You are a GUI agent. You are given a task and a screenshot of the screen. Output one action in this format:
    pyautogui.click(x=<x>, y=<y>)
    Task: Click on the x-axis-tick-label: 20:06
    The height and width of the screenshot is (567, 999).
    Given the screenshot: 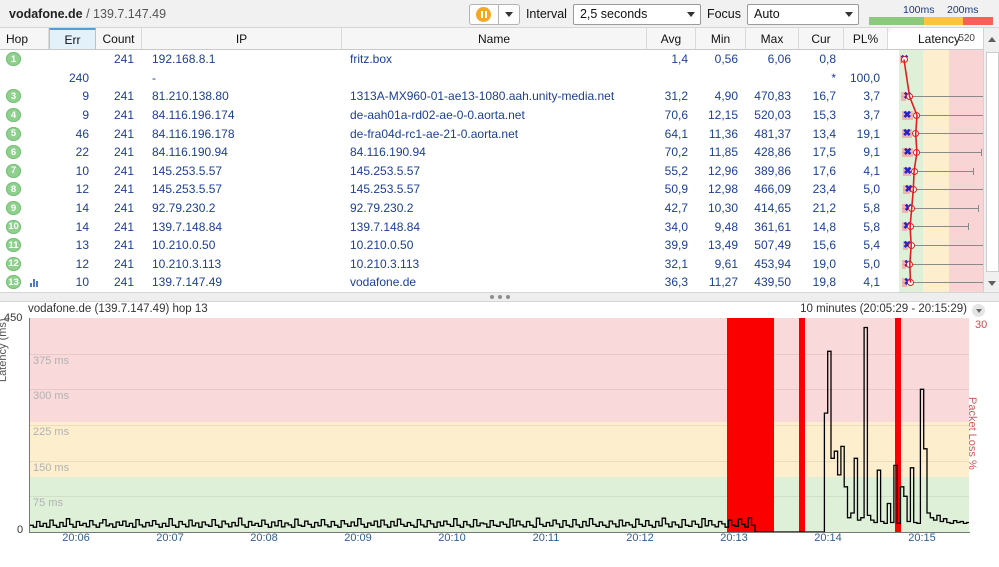 What is the action you would take?
    pyautogui.click(x=76, y=538)
    